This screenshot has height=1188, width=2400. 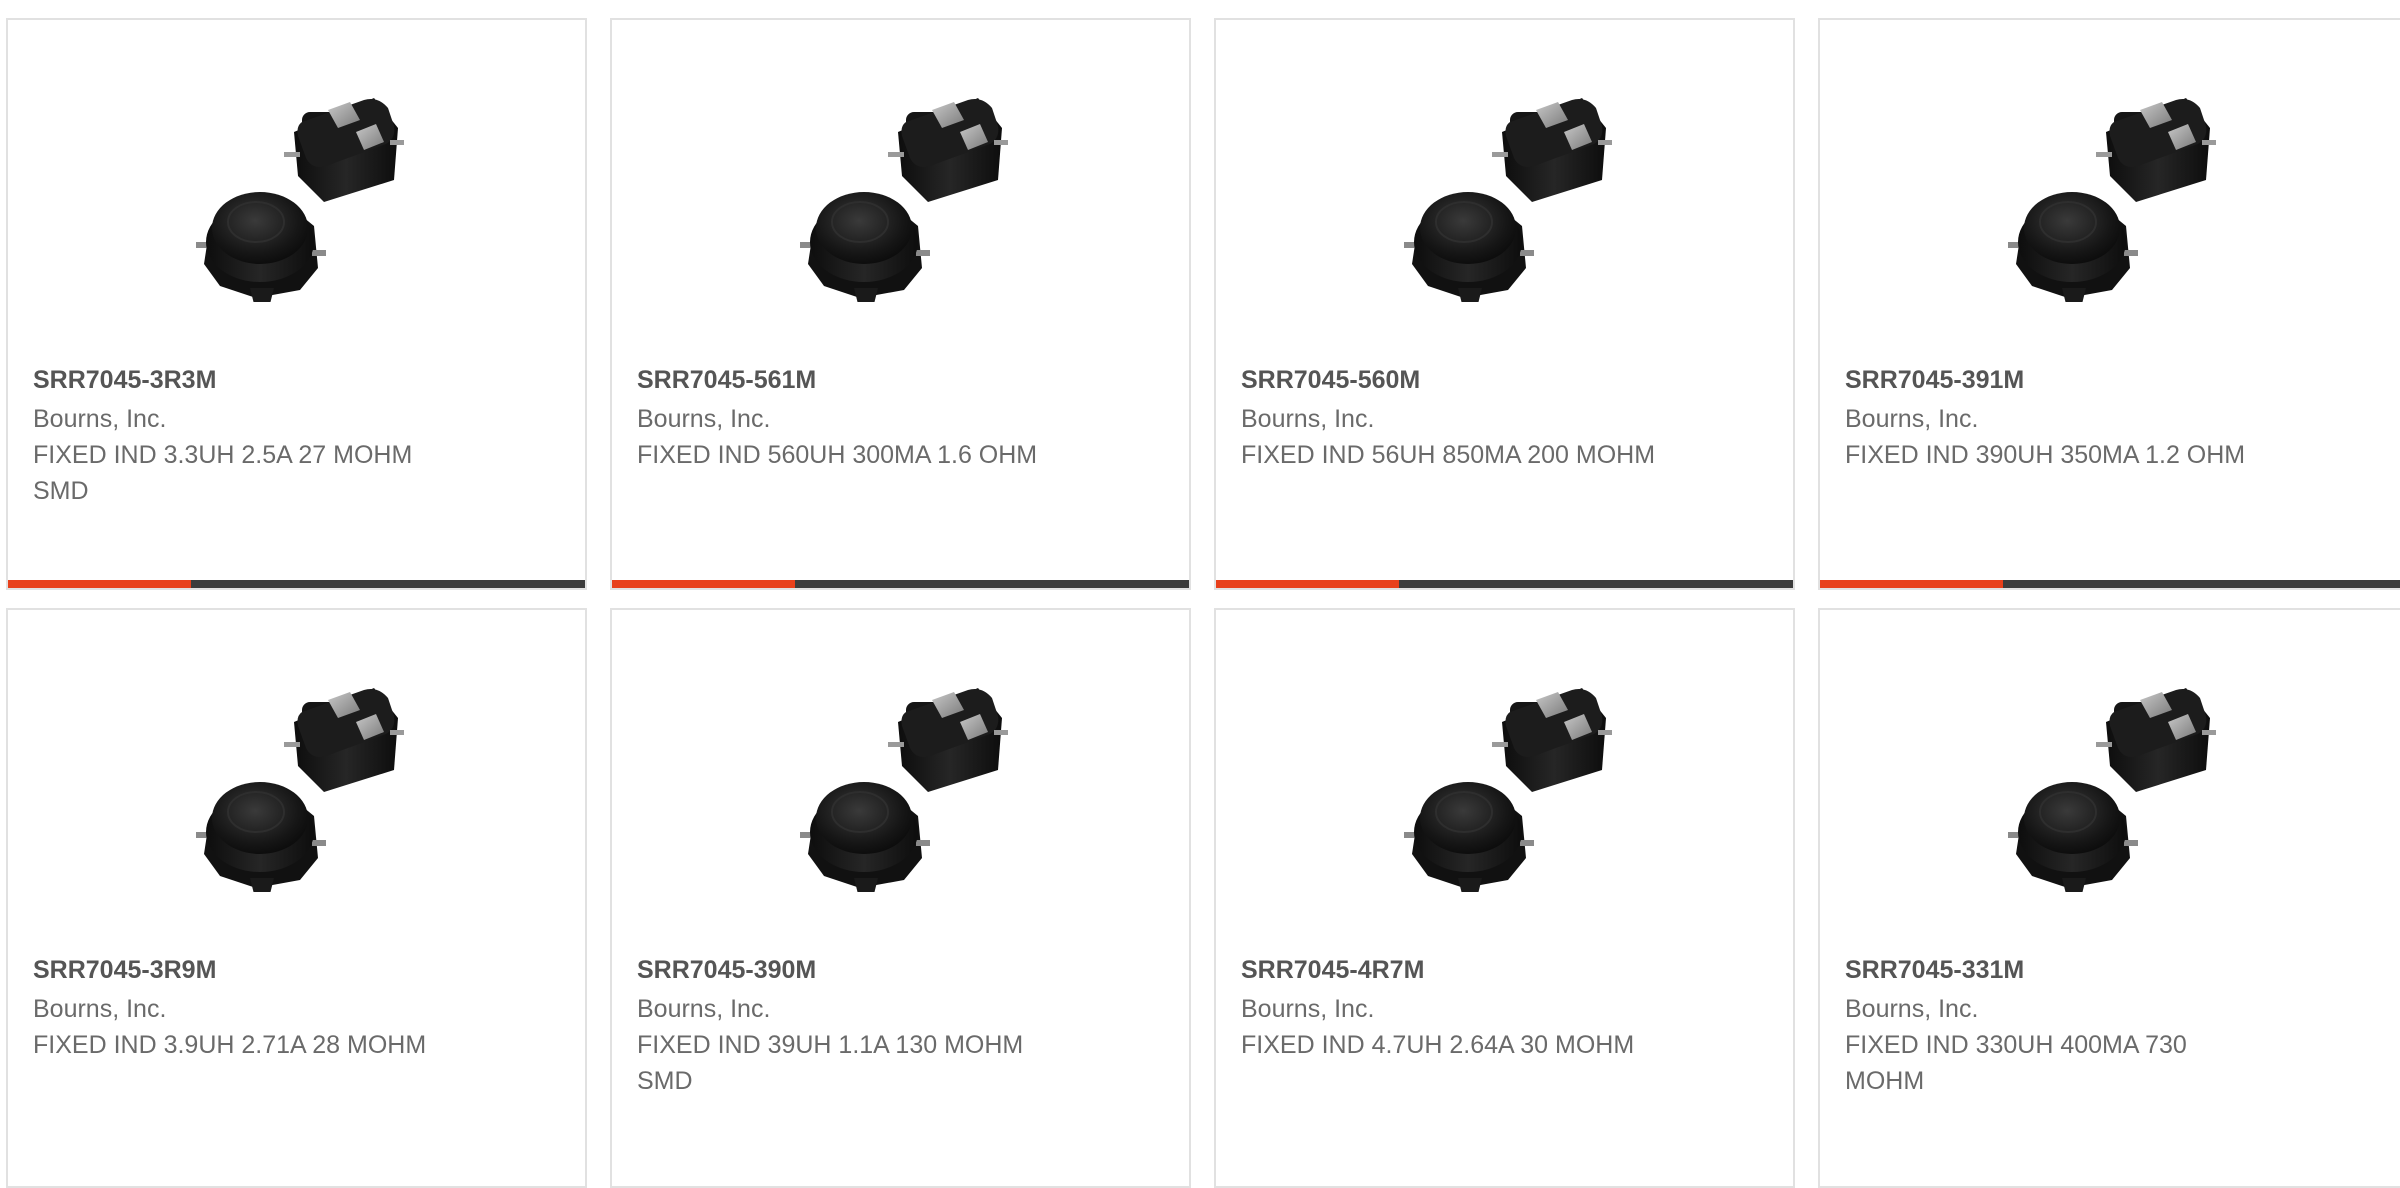 What do you see at coordinates (1451, 970) in the screenshot?
I see `part-number: SRR7045-4R7M` at bounding box center [1451, 970].